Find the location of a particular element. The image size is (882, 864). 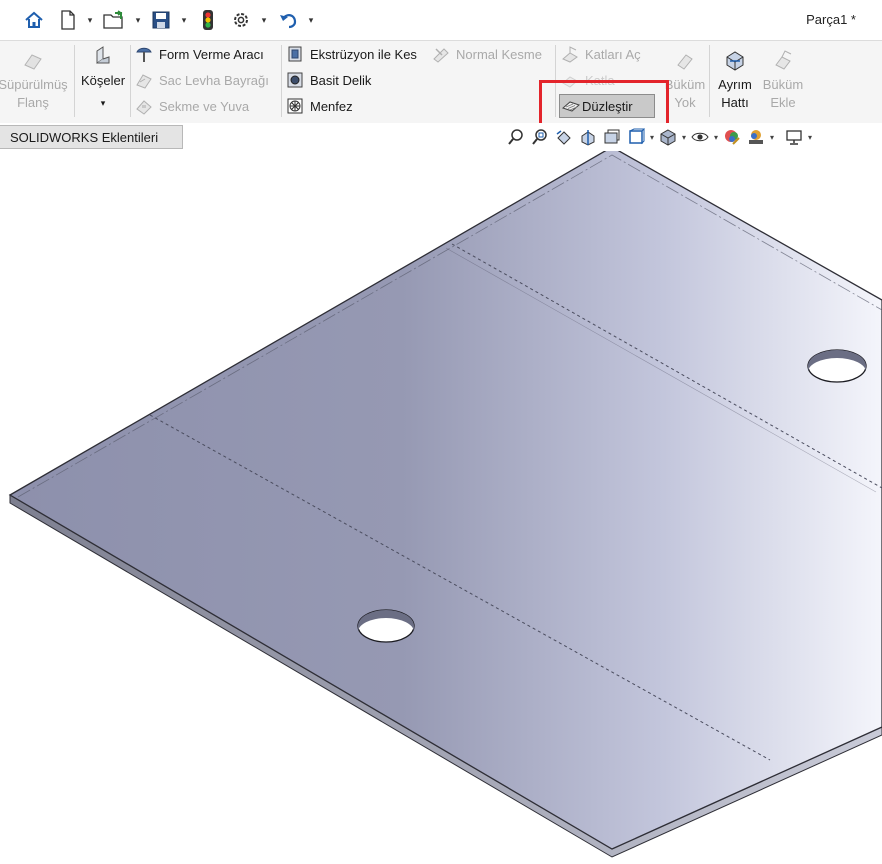

split-line-label-2: Hattı is located at coordinates (735, 102).